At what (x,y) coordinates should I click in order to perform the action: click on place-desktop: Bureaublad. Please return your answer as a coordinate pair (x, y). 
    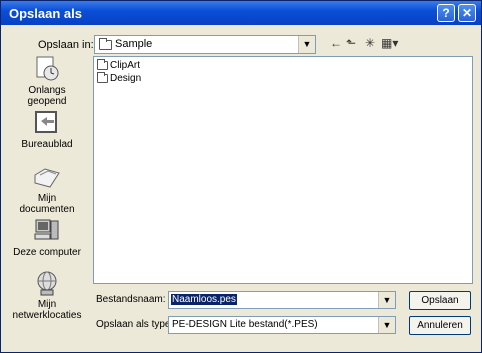
    Looking at the image, I should click on (47, 129).